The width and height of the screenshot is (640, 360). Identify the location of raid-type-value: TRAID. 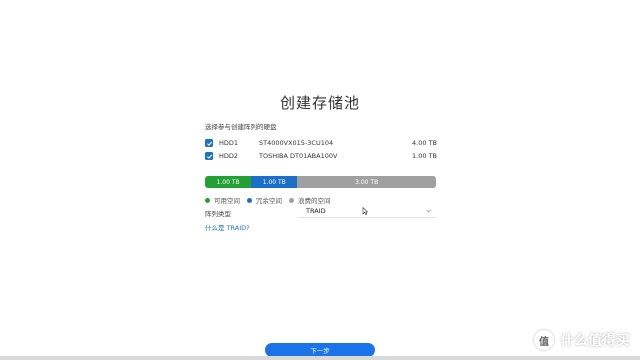
(316, 211).